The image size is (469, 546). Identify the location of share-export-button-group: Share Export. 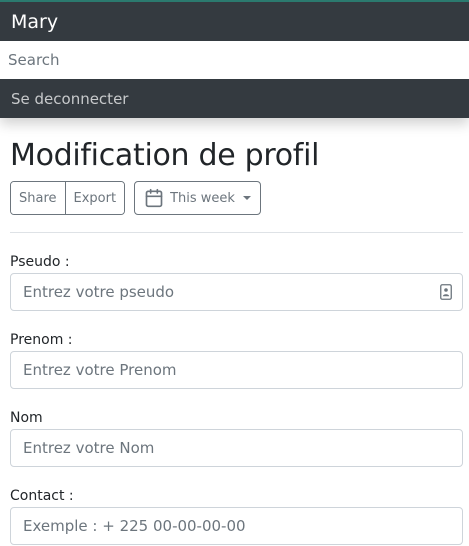
(68, 198).